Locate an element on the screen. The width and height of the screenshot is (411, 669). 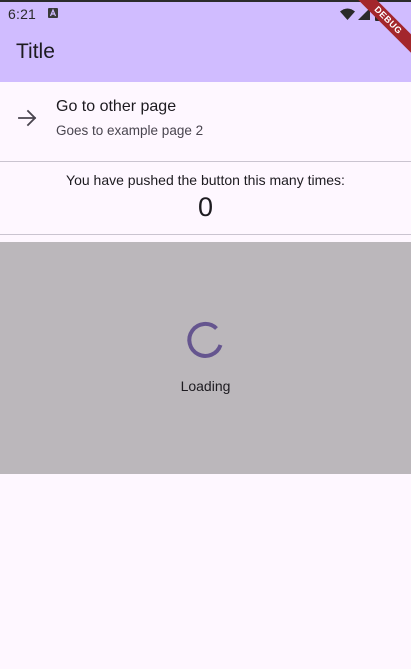
loading-text: Loading is located at coordinates (205, 386).